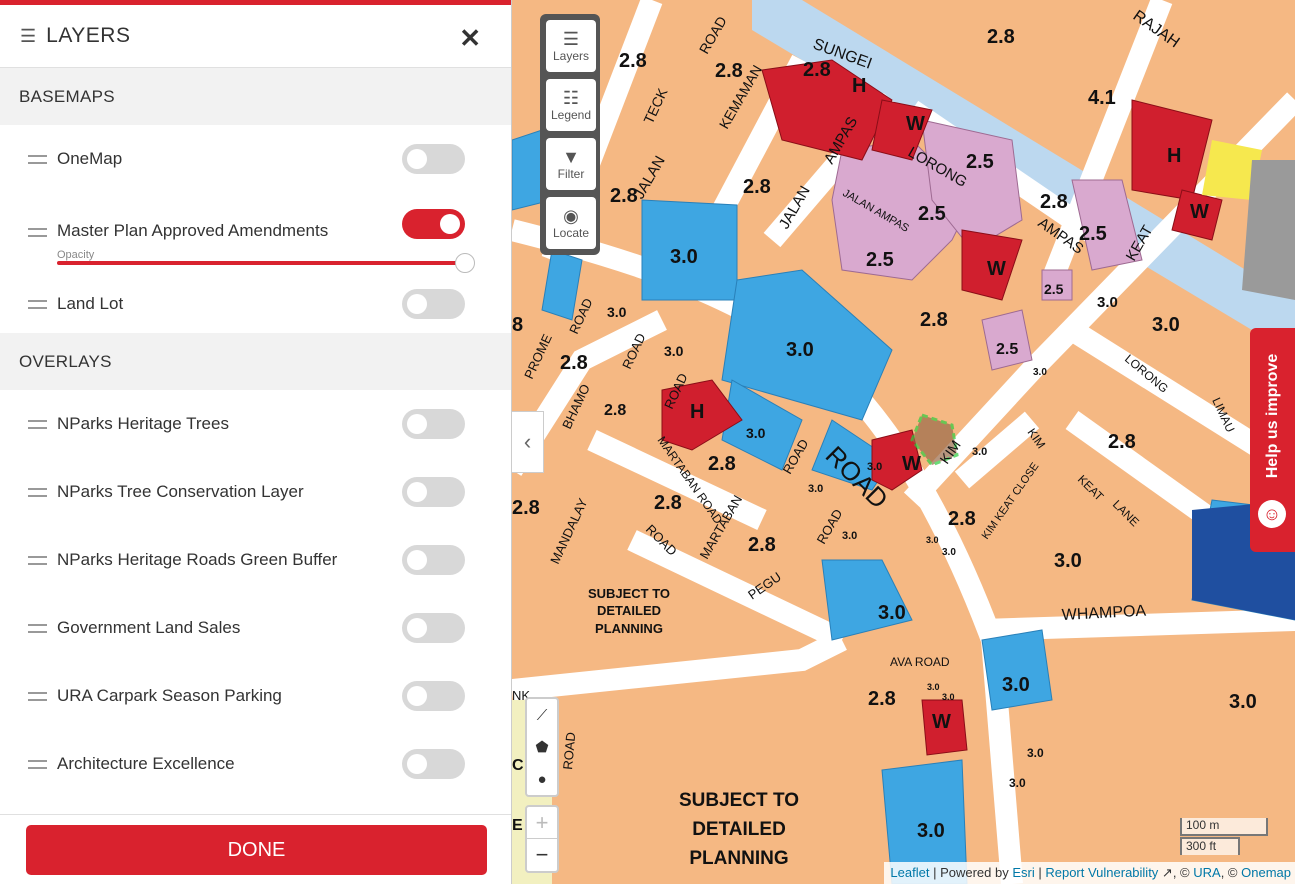  Describe the element at coordinates (433, 159) in the screenshot. I see `toggle-onemap` at that location.